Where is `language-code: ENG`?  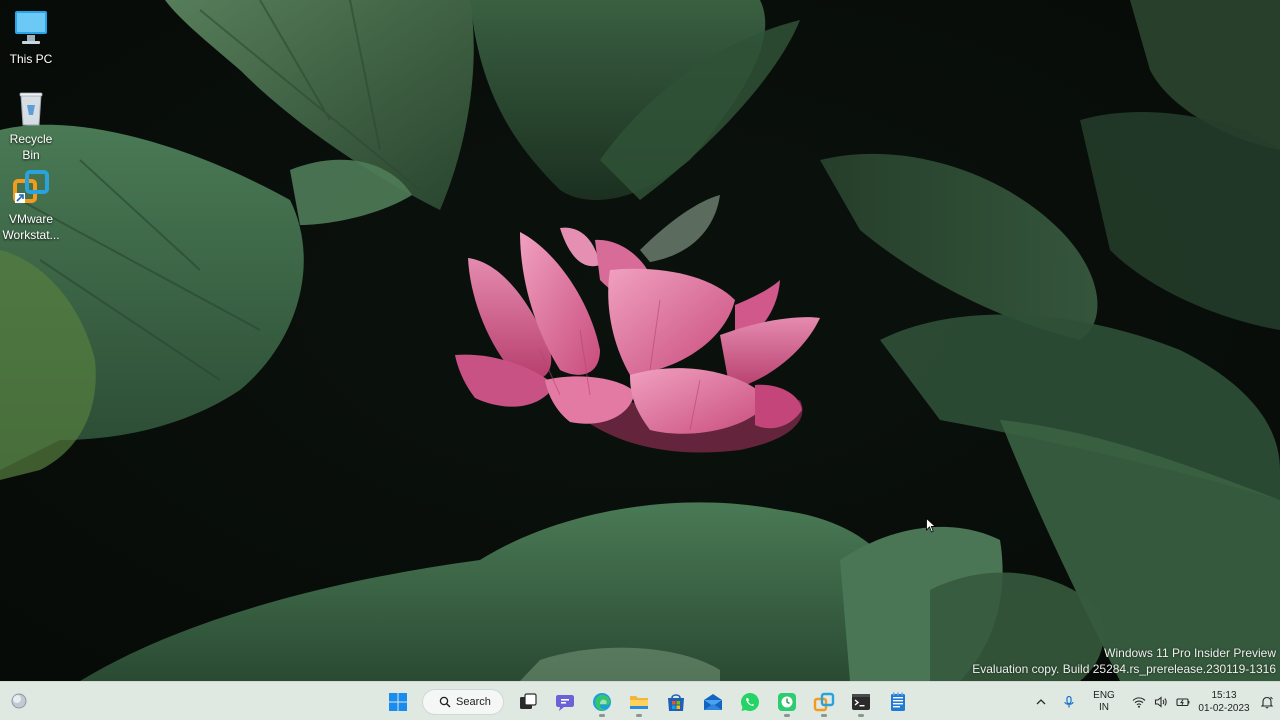
language-code: ENG is located at coordinates (1104, 695).